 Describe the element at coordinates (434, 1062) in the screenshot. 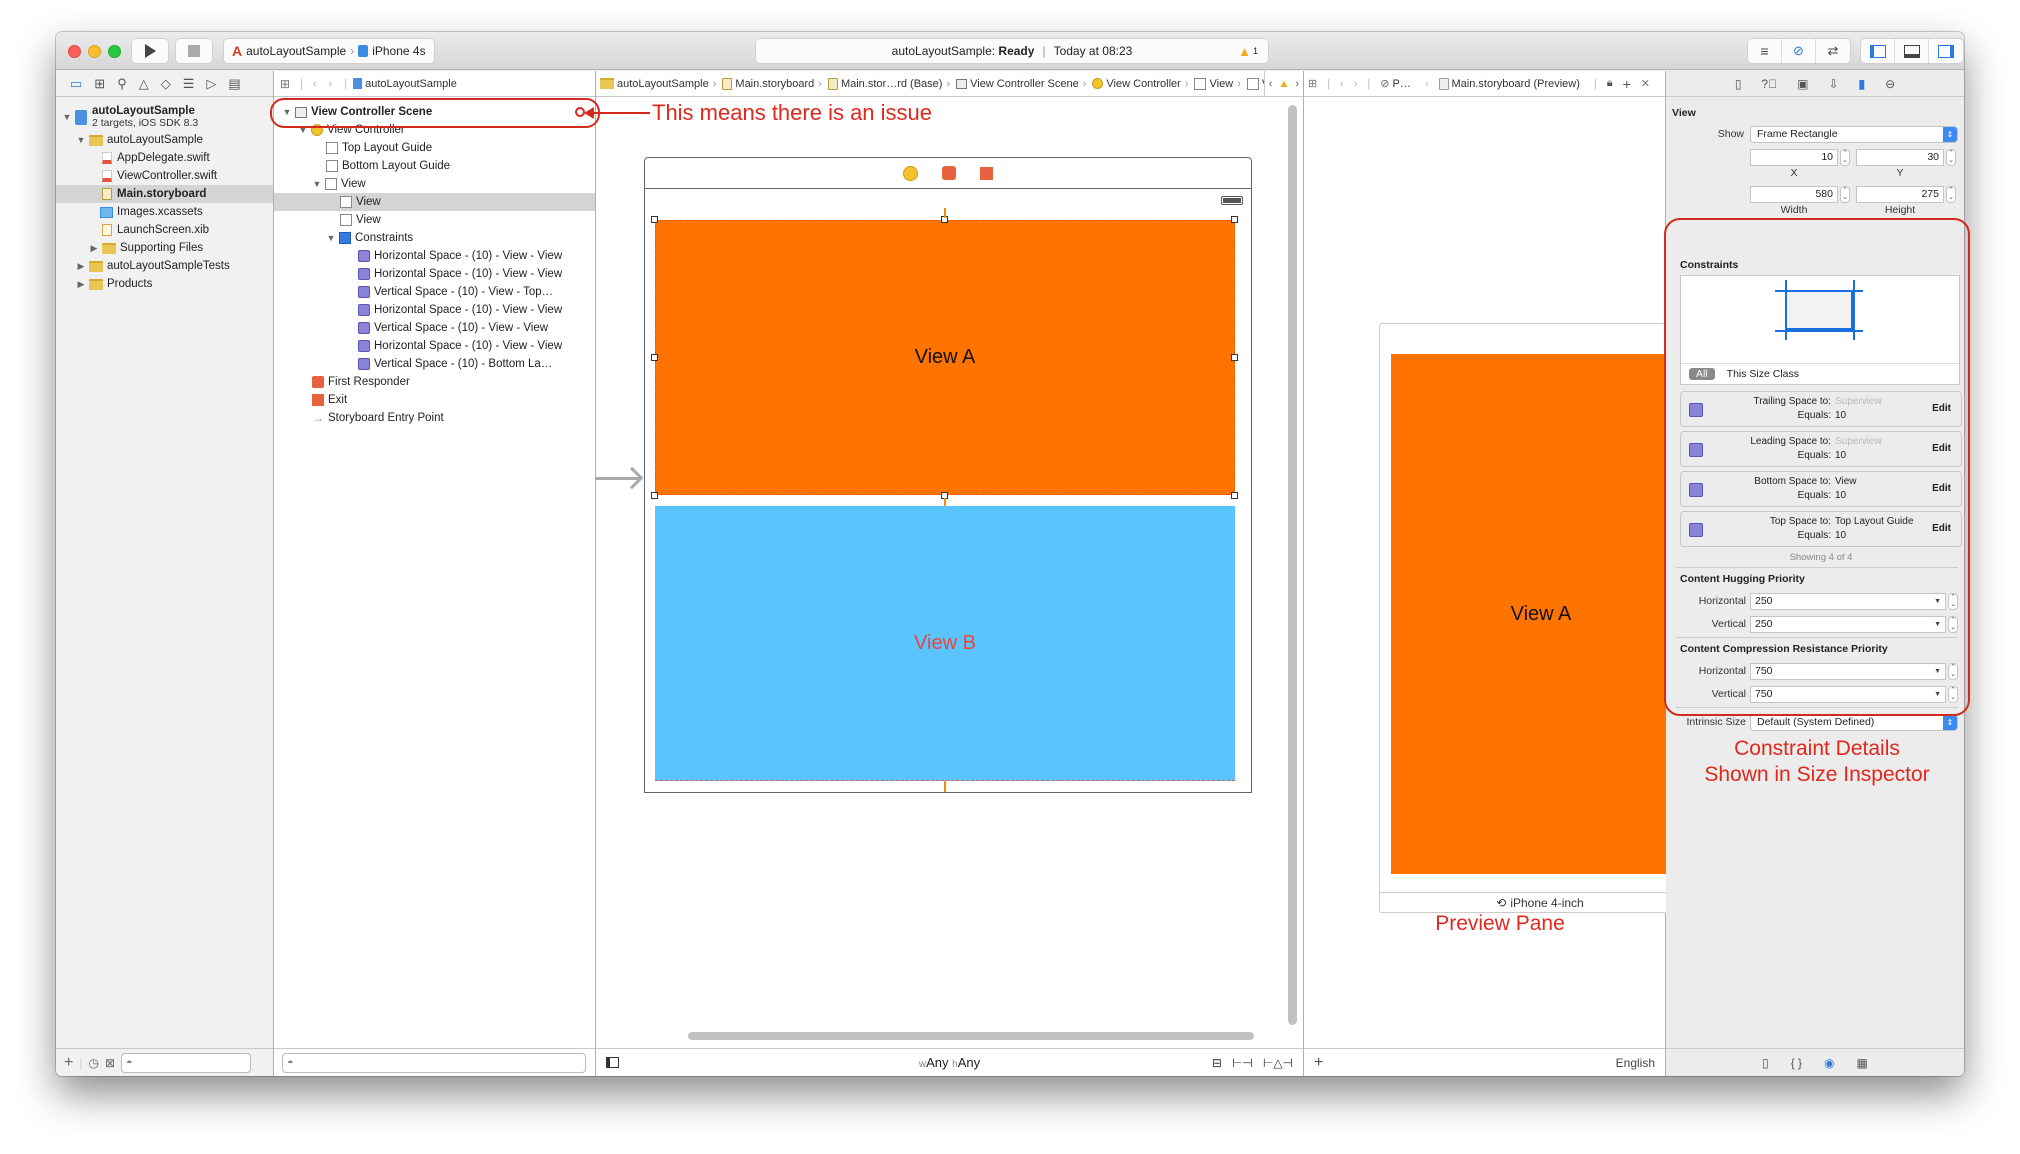

I see `outline-filter-input: ◓` at that location.